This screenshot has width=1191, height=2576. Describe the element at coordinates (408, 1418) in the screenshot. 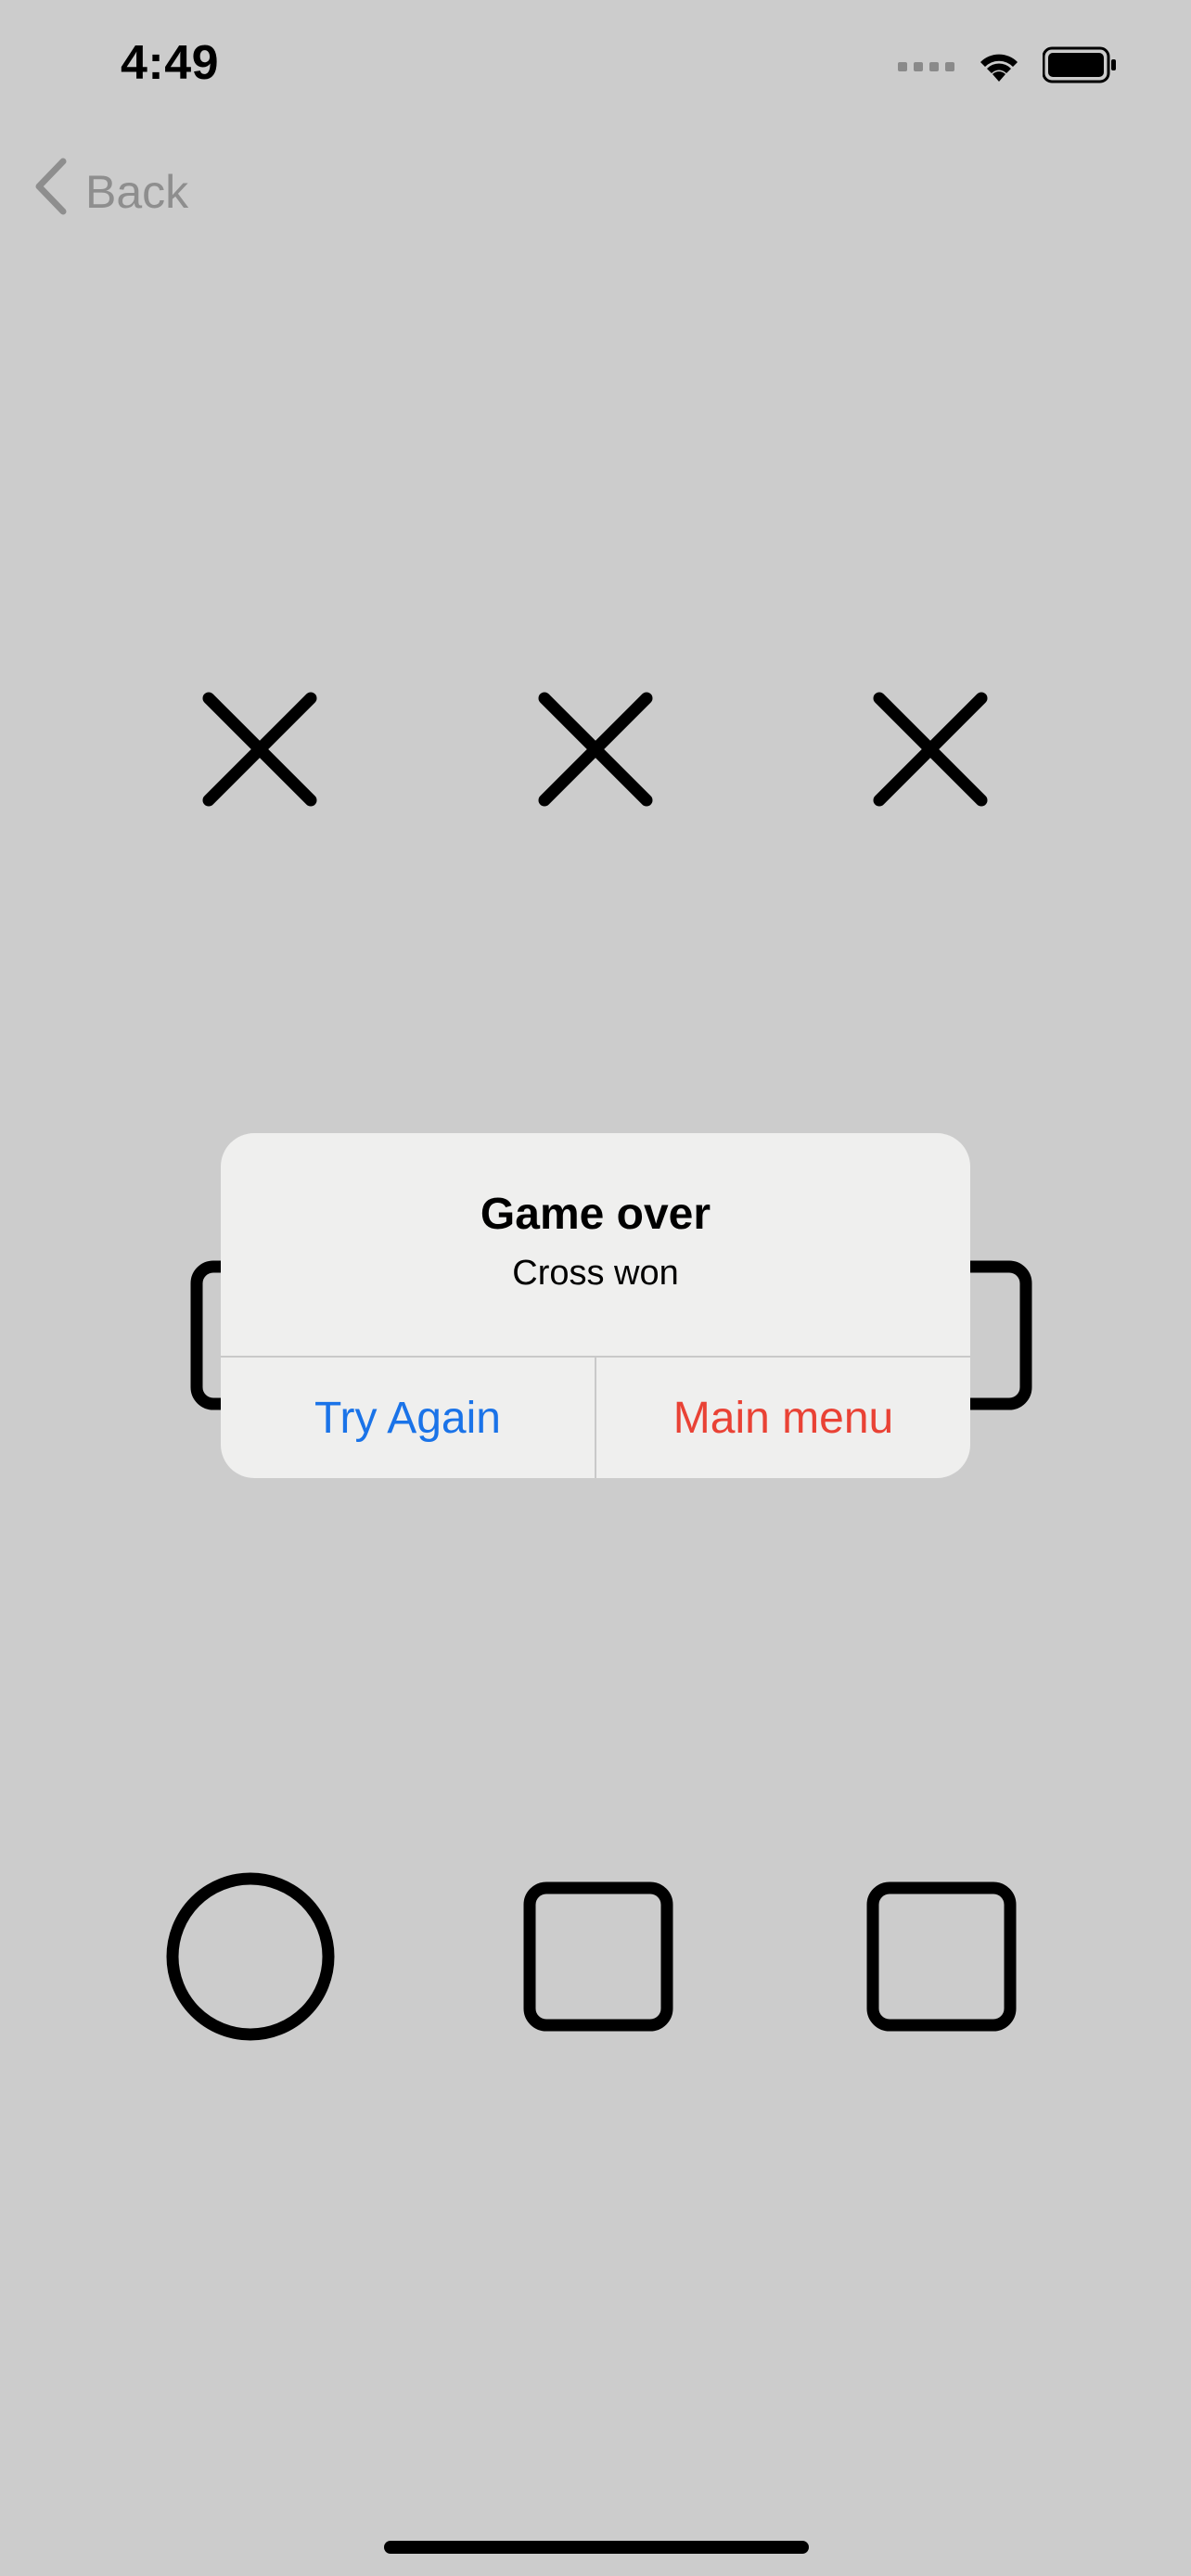

I see `try-again-button: Try Again` at that location.